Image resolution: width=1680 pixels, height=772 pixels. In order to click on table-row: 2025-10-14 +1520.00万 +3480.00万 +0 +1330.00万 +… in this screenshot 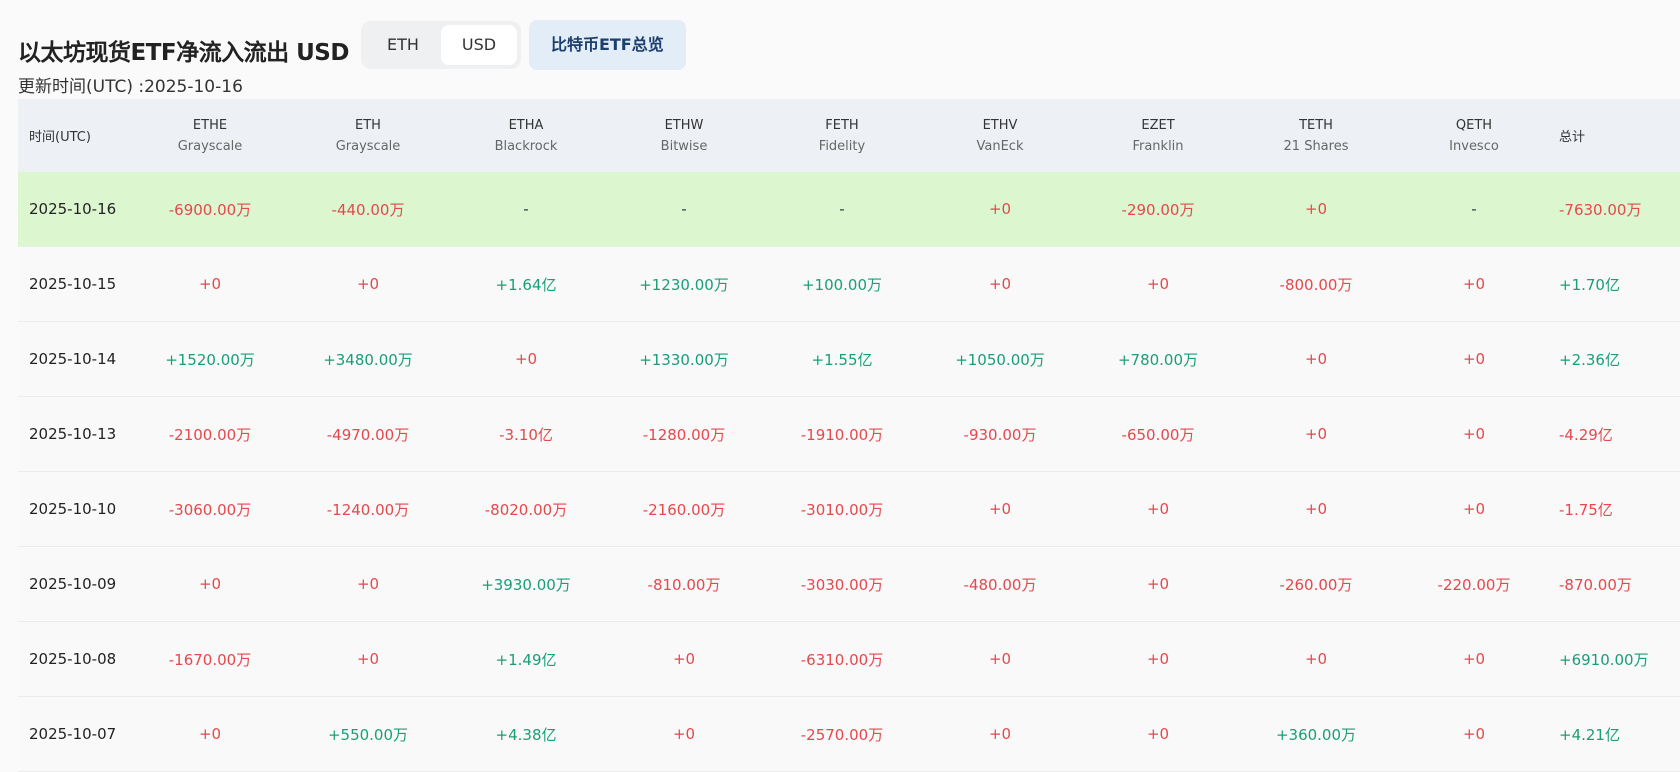, I will do `click(849, 359)`.